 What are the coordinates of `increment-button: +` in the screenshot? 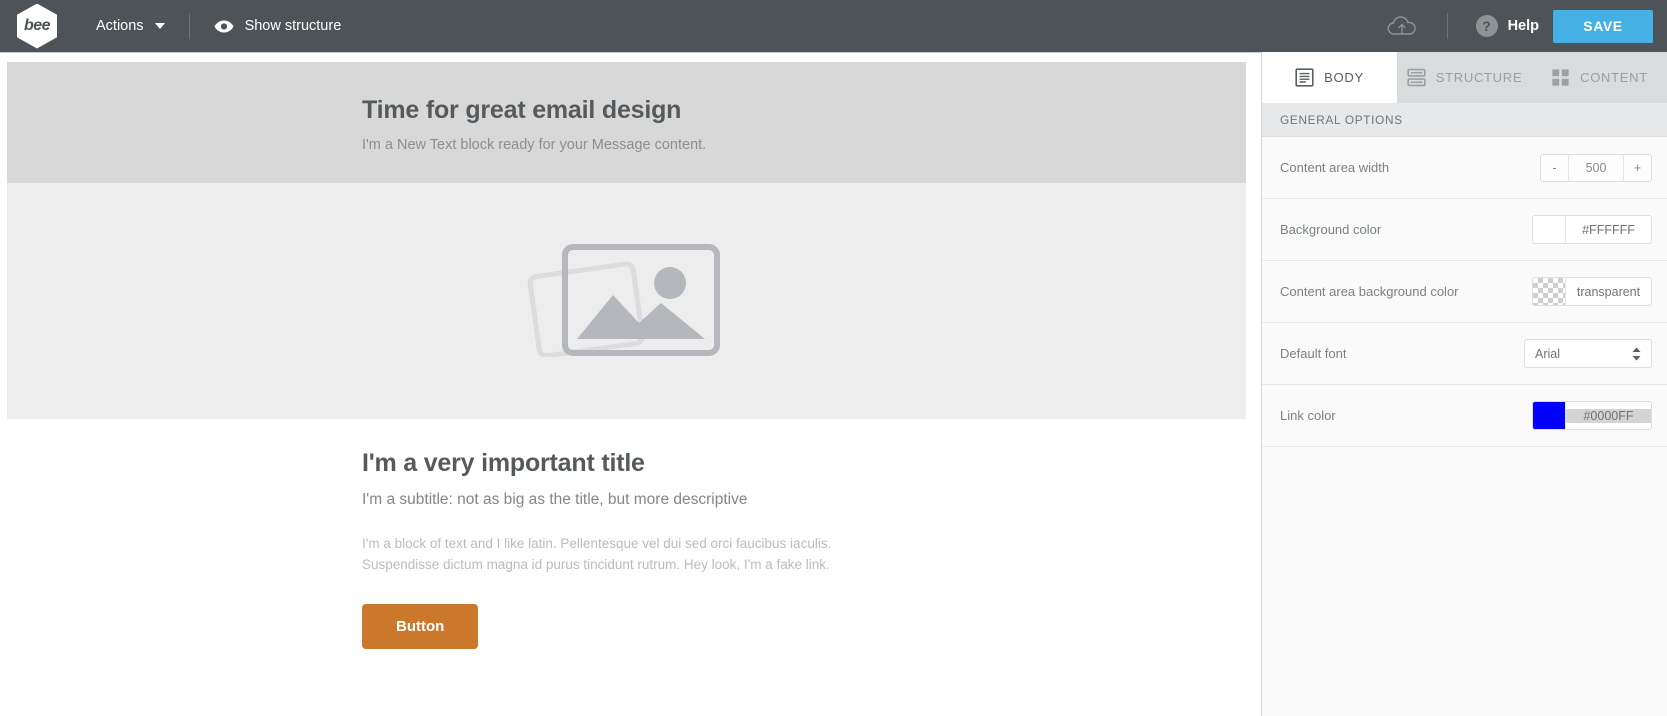 It's located at (1637, 167).